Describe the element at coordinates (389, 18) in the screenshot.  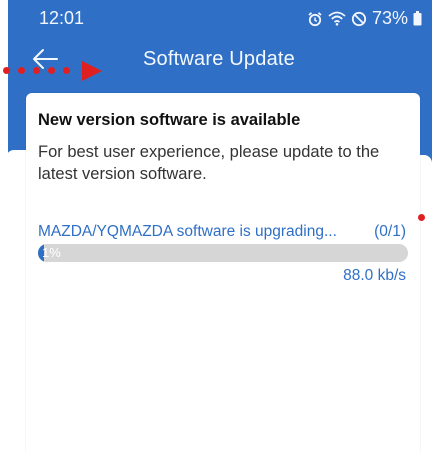
I see `battery-percent: 73%` at that location.